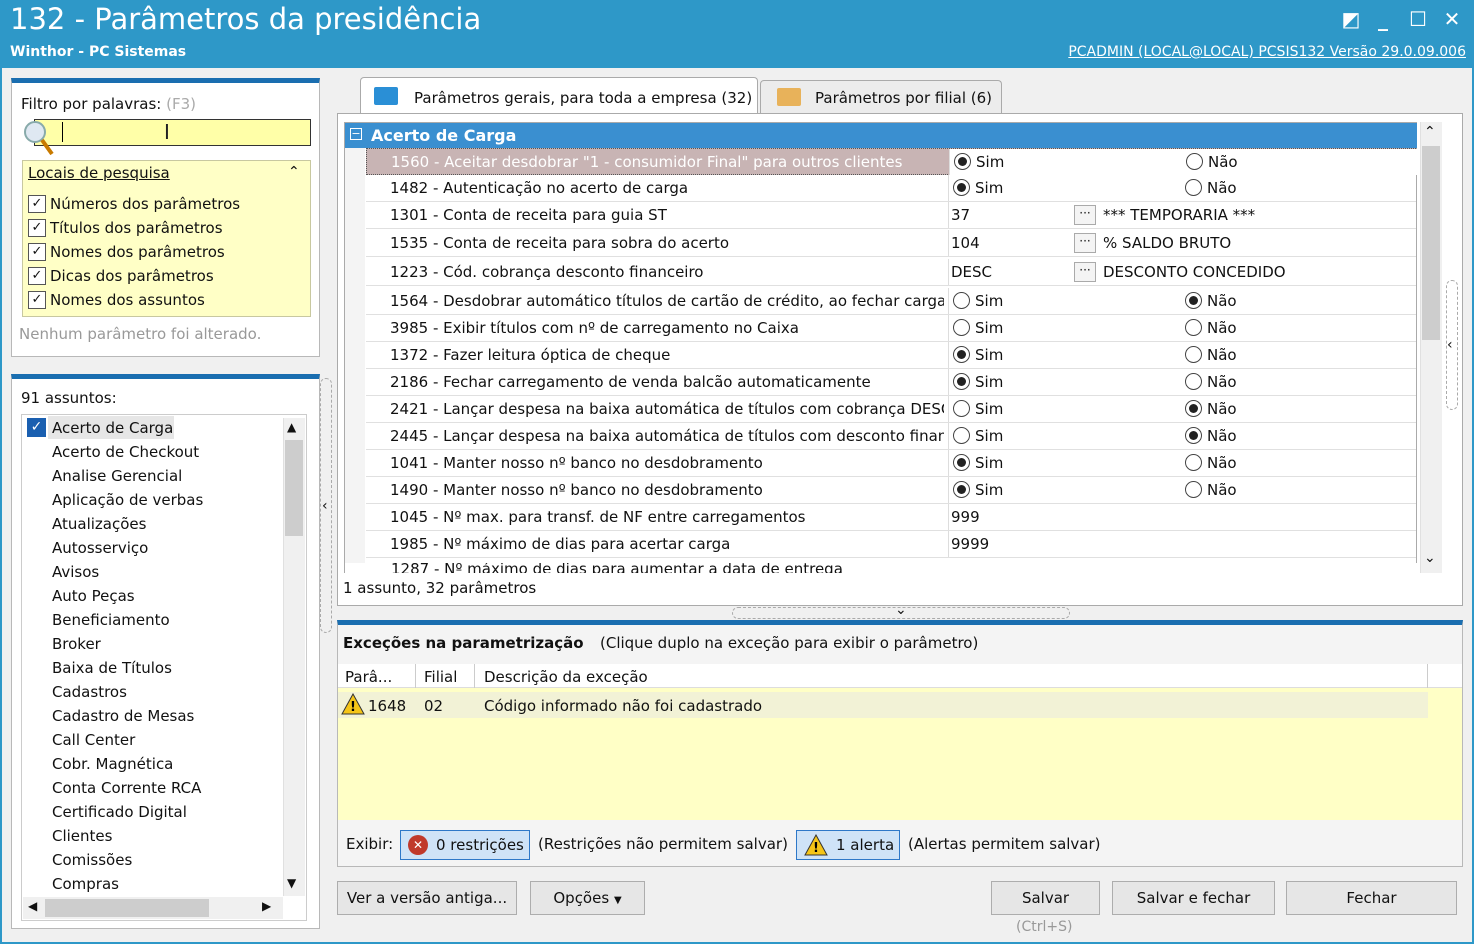  Describe the element at coordinates (93, 740) in the screenshot. I see `subject-item: Call Center` at that location.